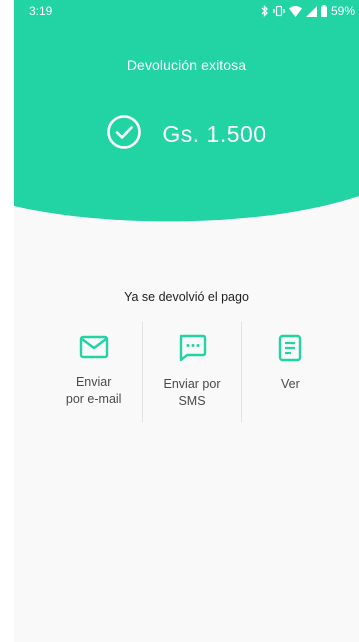 The width and height of the screenshot is (359, 642). I want to click on vibrate-icon, so click(279, 11).